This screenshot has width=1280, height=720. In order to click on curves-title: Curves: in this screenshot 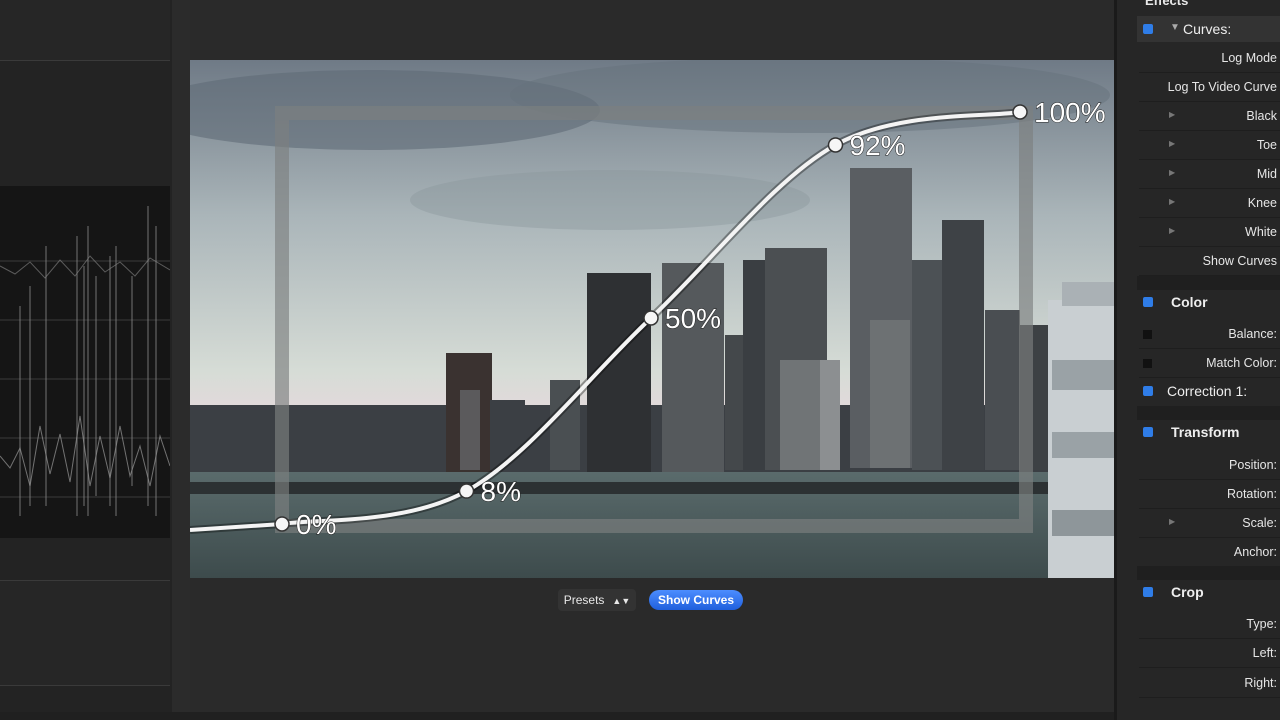, I will do `click(1207, 29)`.